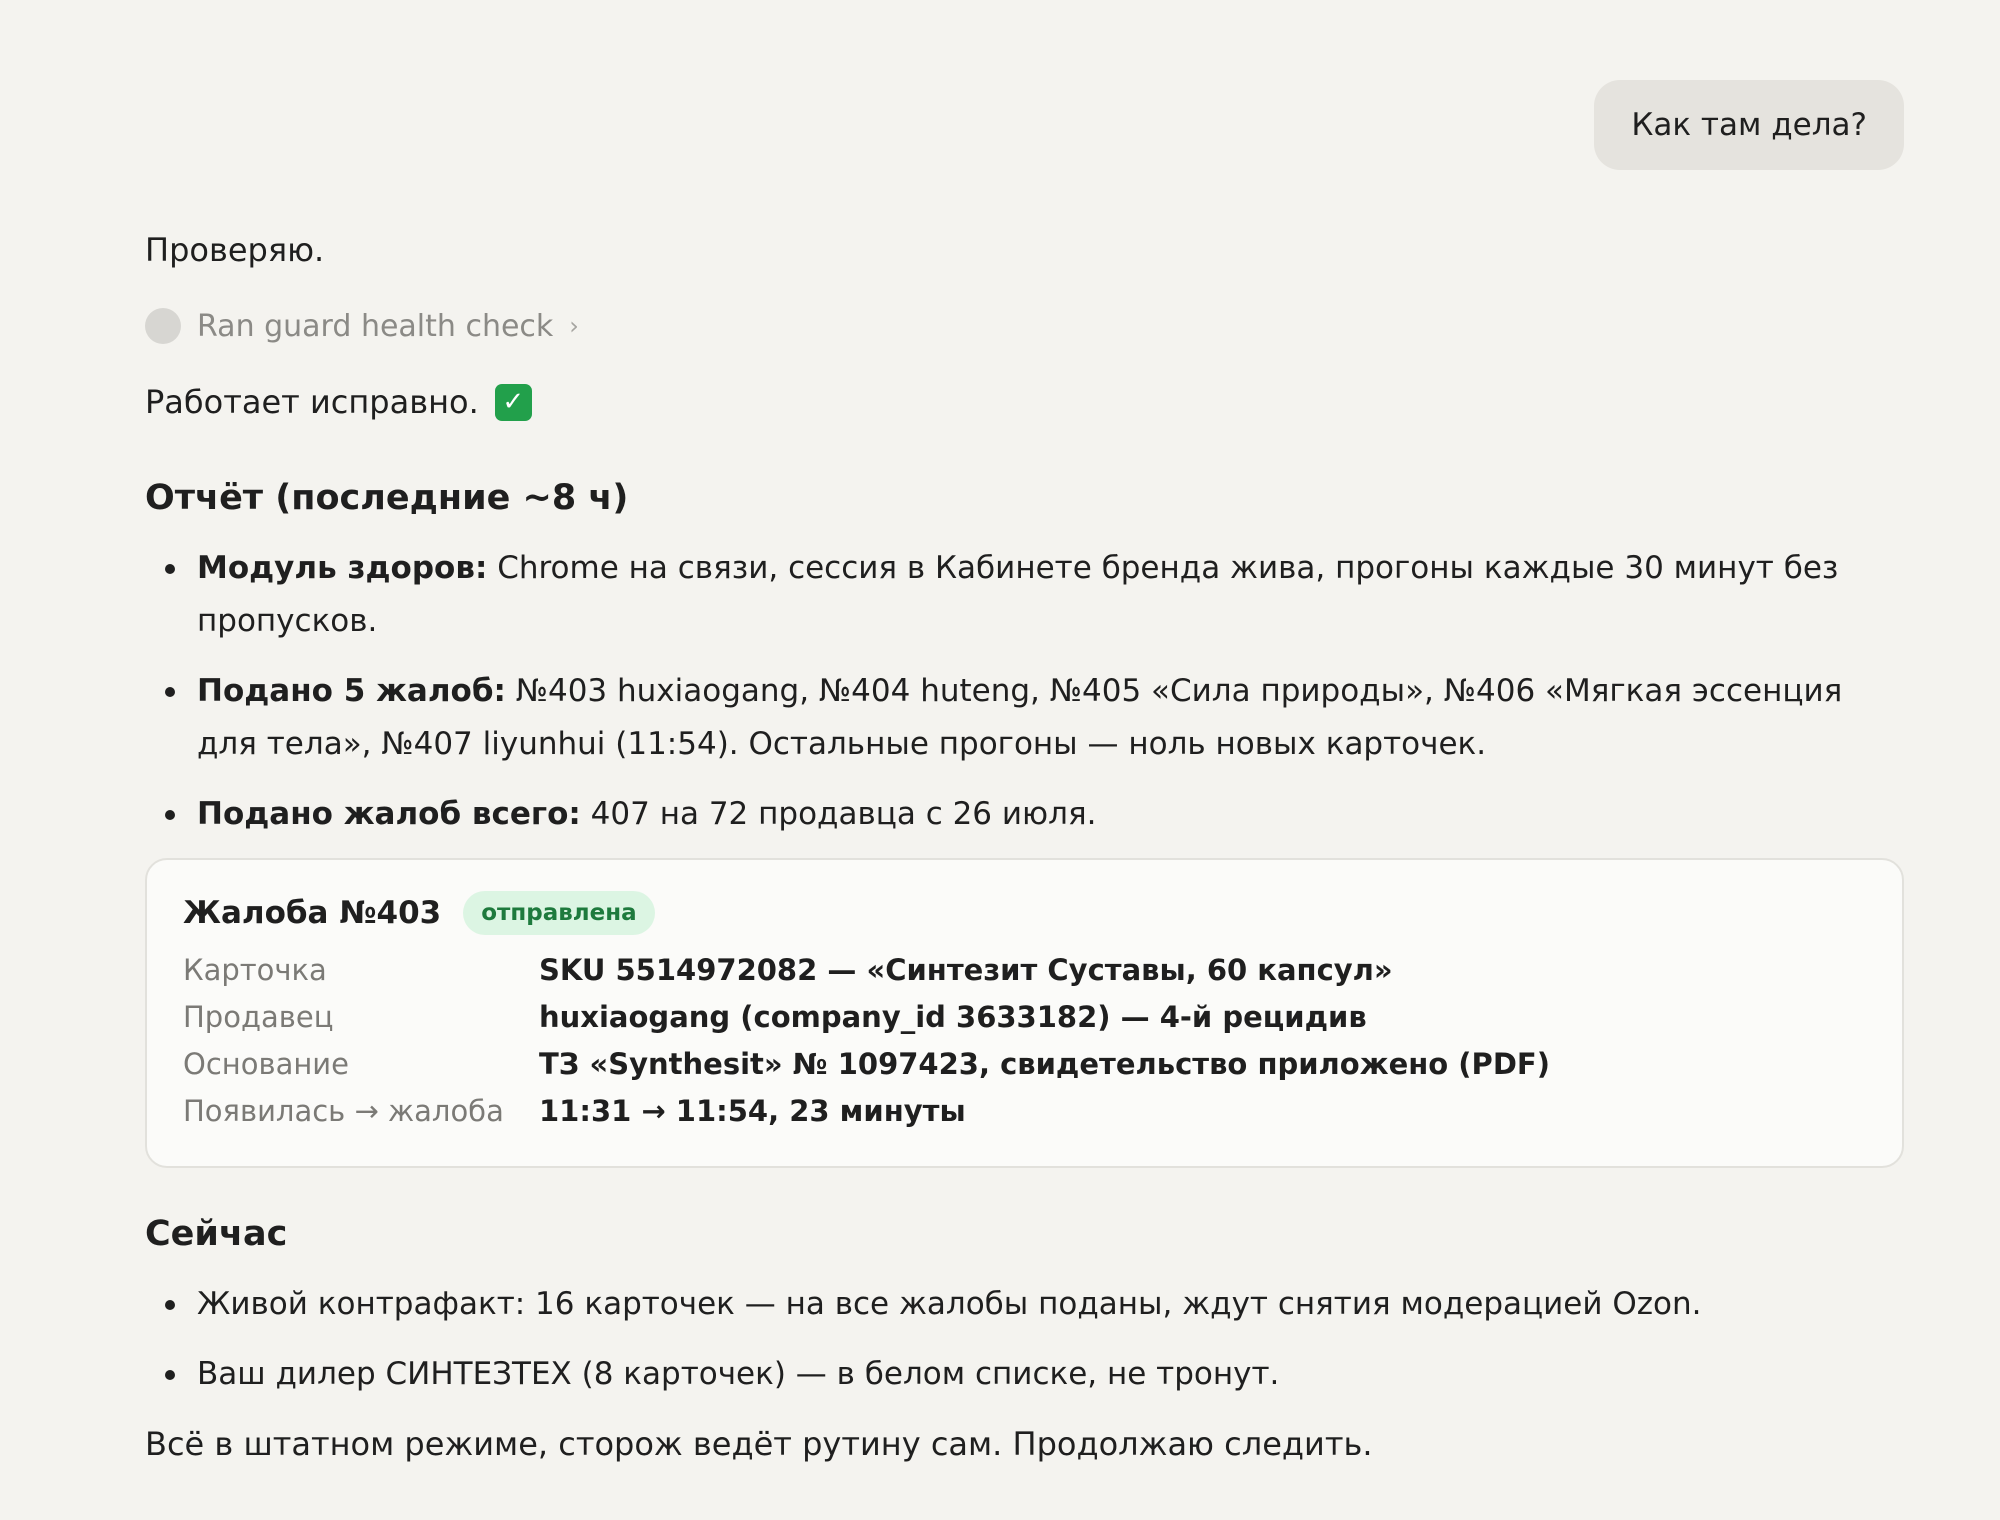 The height and width of the screenshot is (1520, 2000). I want to click on user-message-text: Как там дела?, so click(1749, 125).